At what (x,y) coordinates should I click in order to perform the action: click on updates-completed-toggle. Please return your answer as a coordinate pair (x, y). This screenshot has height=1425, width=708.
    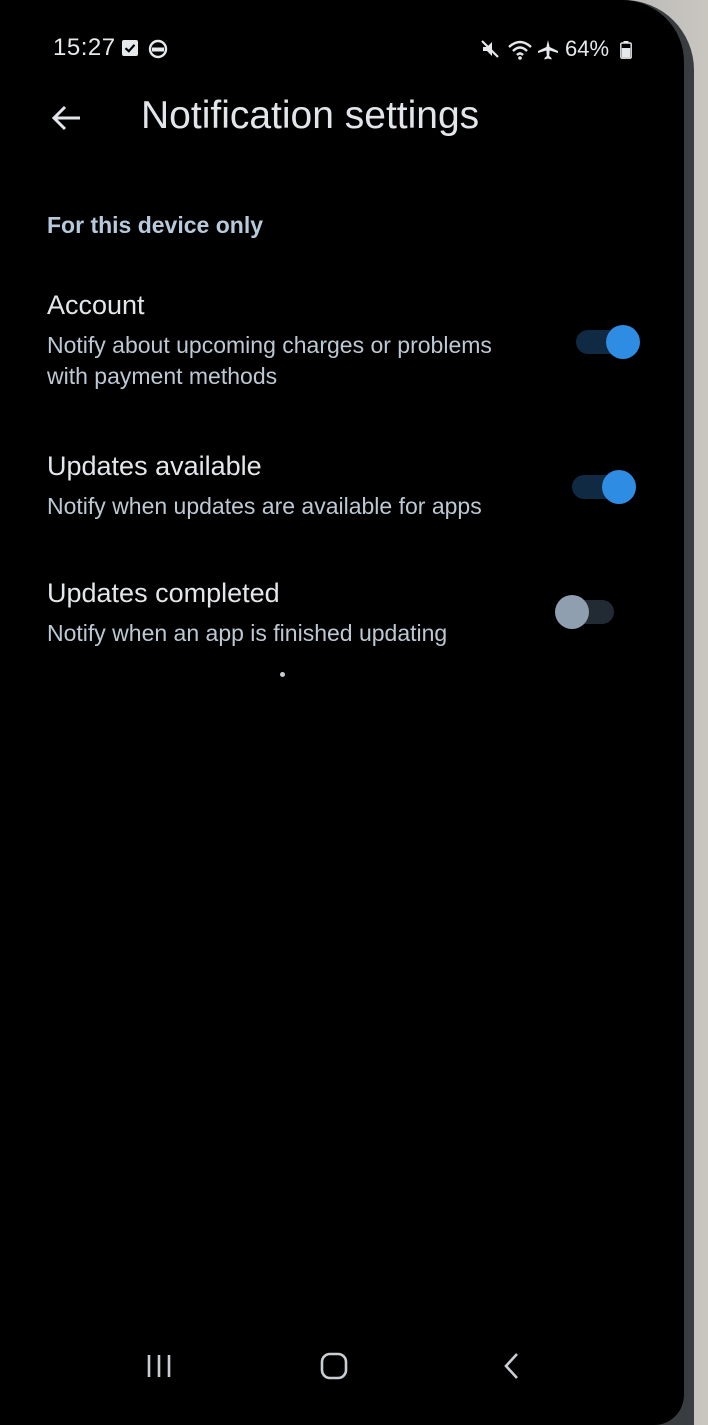
    Looking at the image, I should click on (584, 612).